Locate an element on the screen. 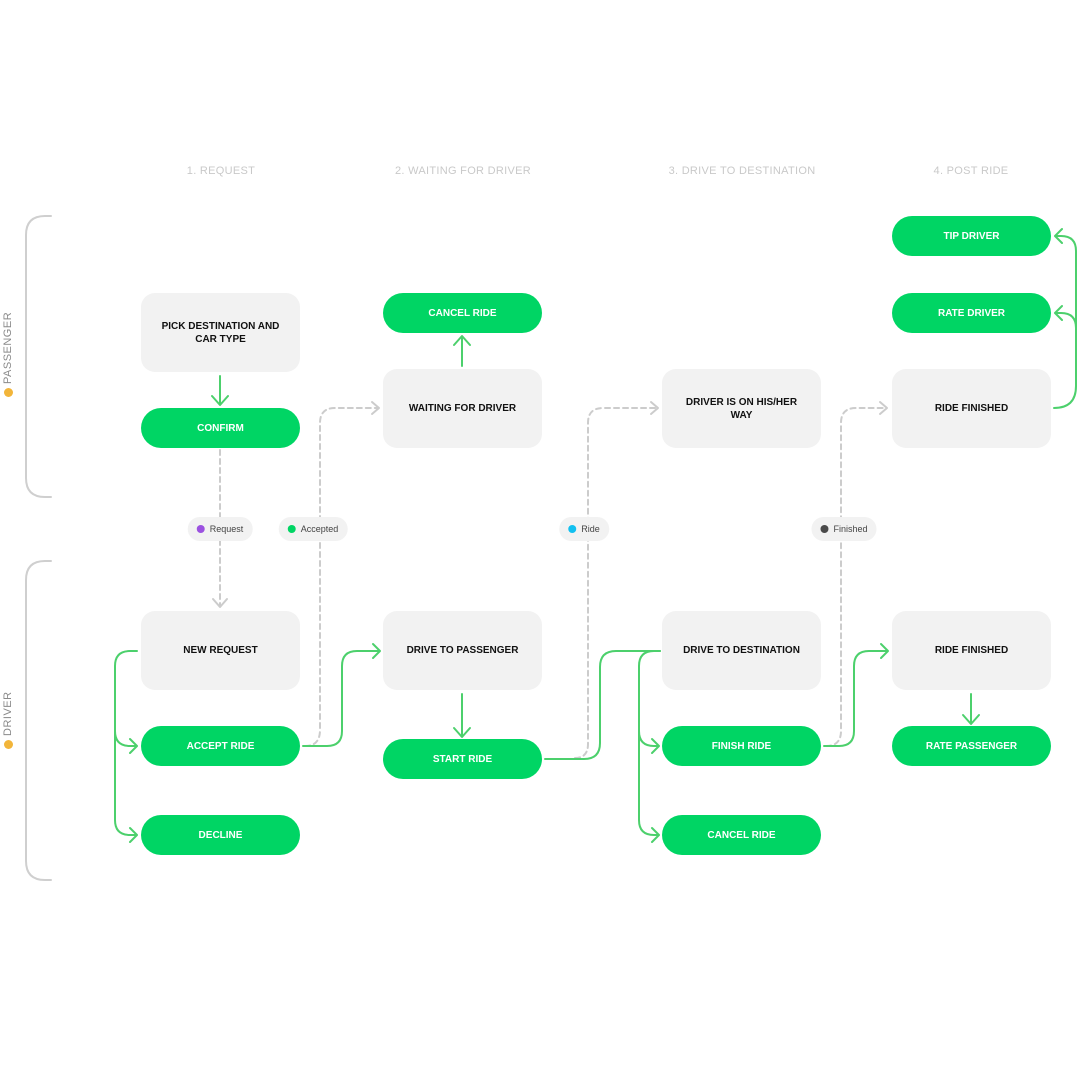 This screenshot has height=1081, width=1080. driver-lane-label: DRIVER is located at coordinates (8, 720).